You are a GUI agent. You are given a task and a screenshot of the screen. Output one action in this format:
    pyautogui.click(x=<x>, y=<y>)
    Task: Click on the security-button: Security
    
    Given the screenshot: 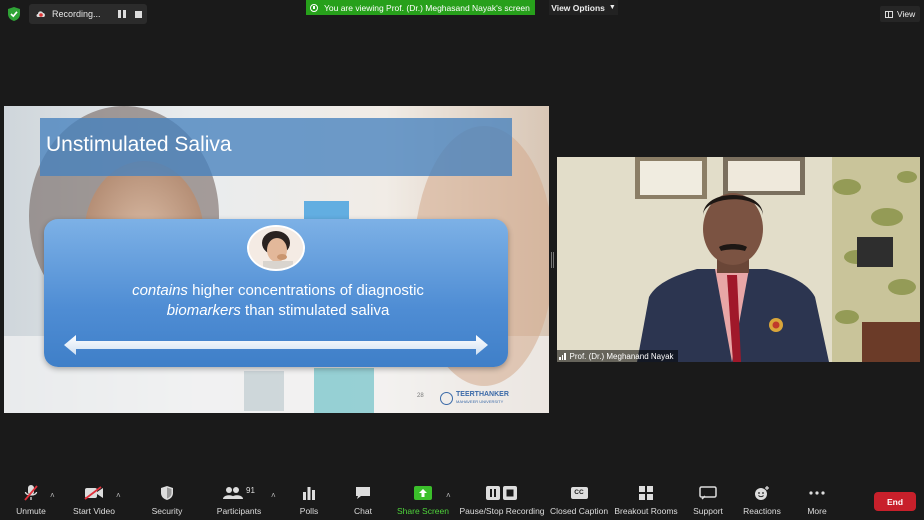 What is the action you would take?
    pyautogui.click(x=167, y=500)
    